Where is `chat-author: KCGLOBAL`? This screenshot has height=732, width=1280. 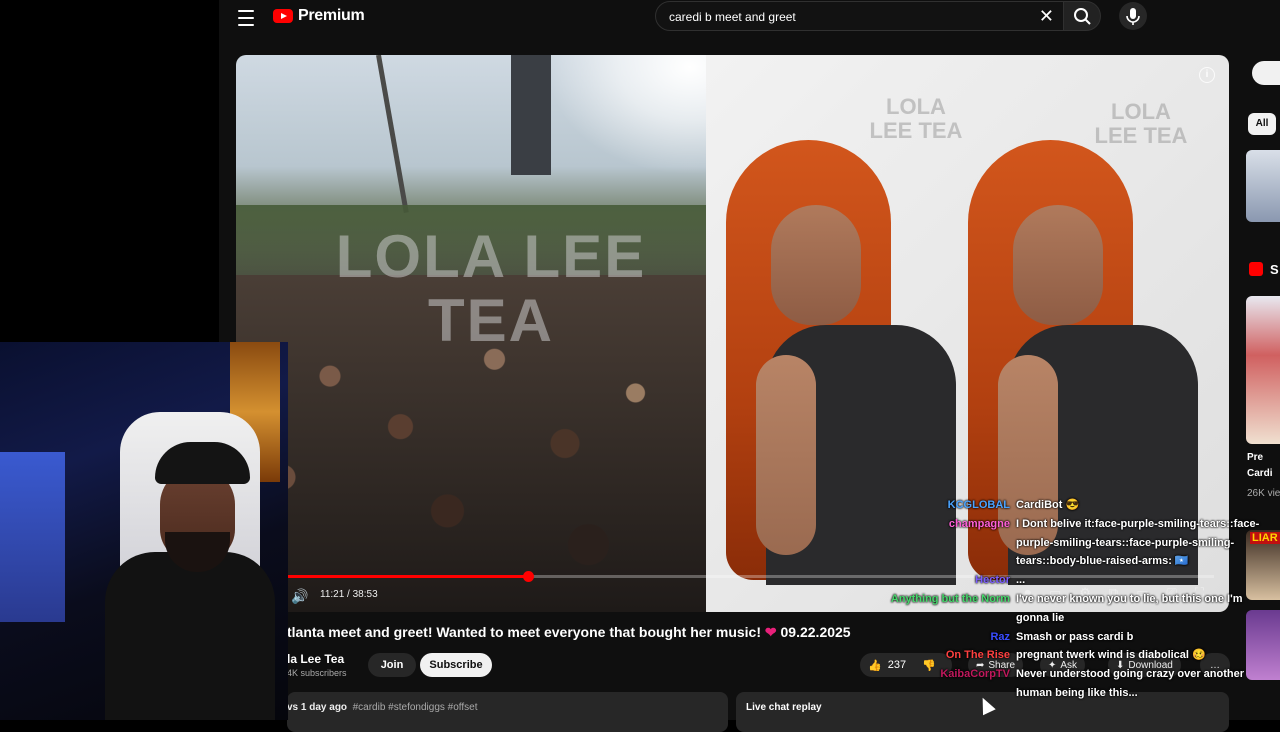
chat-author: KCGLOBAL is located at coordinates (978, 505).